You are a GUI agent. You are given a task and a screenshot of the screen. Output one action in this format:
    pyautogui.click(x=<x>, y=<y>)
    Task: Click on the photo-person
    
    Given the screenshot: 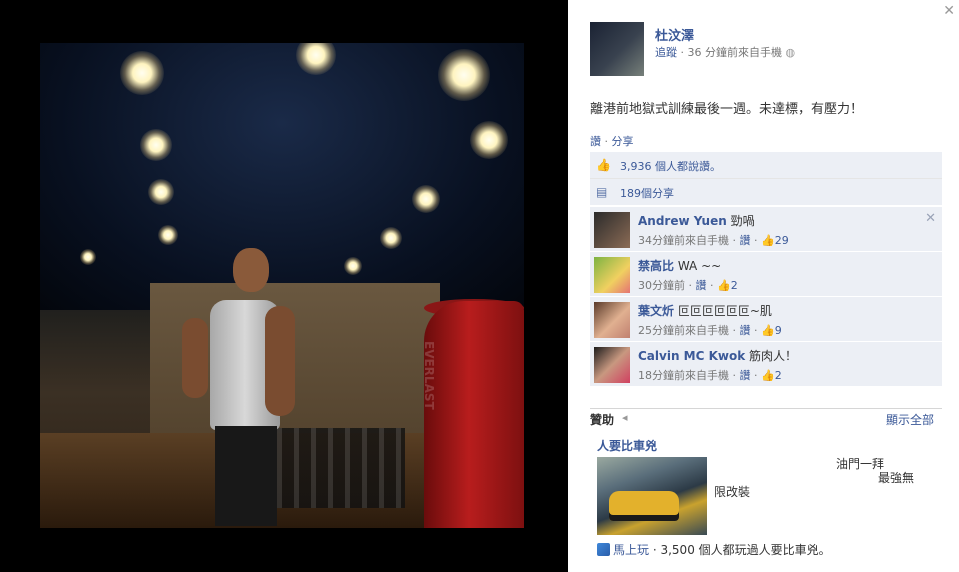 What is the action you would take?
    pyautogui.click(x=237, y=388)
    